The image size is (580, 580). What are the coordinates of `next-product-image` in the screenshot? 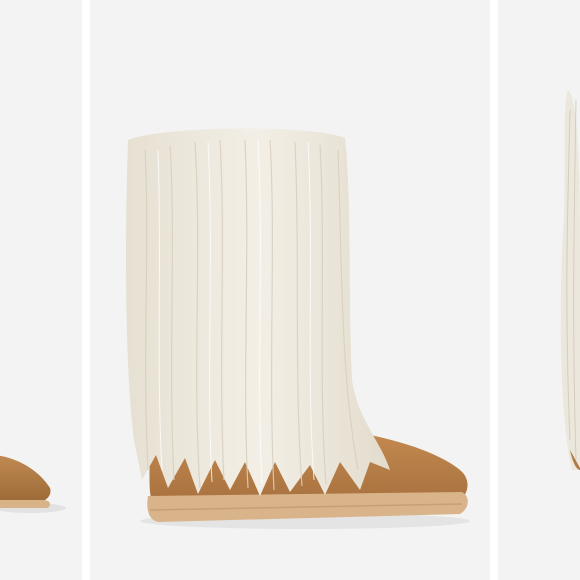 It's located at (539, 290).